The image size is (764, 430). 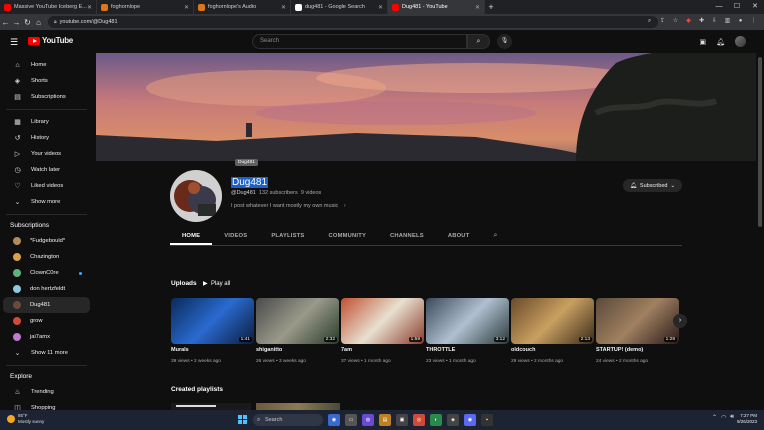 What do you see at coordinates (288, 420) in the screenshot?
I see `taskbar-search: Search` at bounding box center [288, 420].